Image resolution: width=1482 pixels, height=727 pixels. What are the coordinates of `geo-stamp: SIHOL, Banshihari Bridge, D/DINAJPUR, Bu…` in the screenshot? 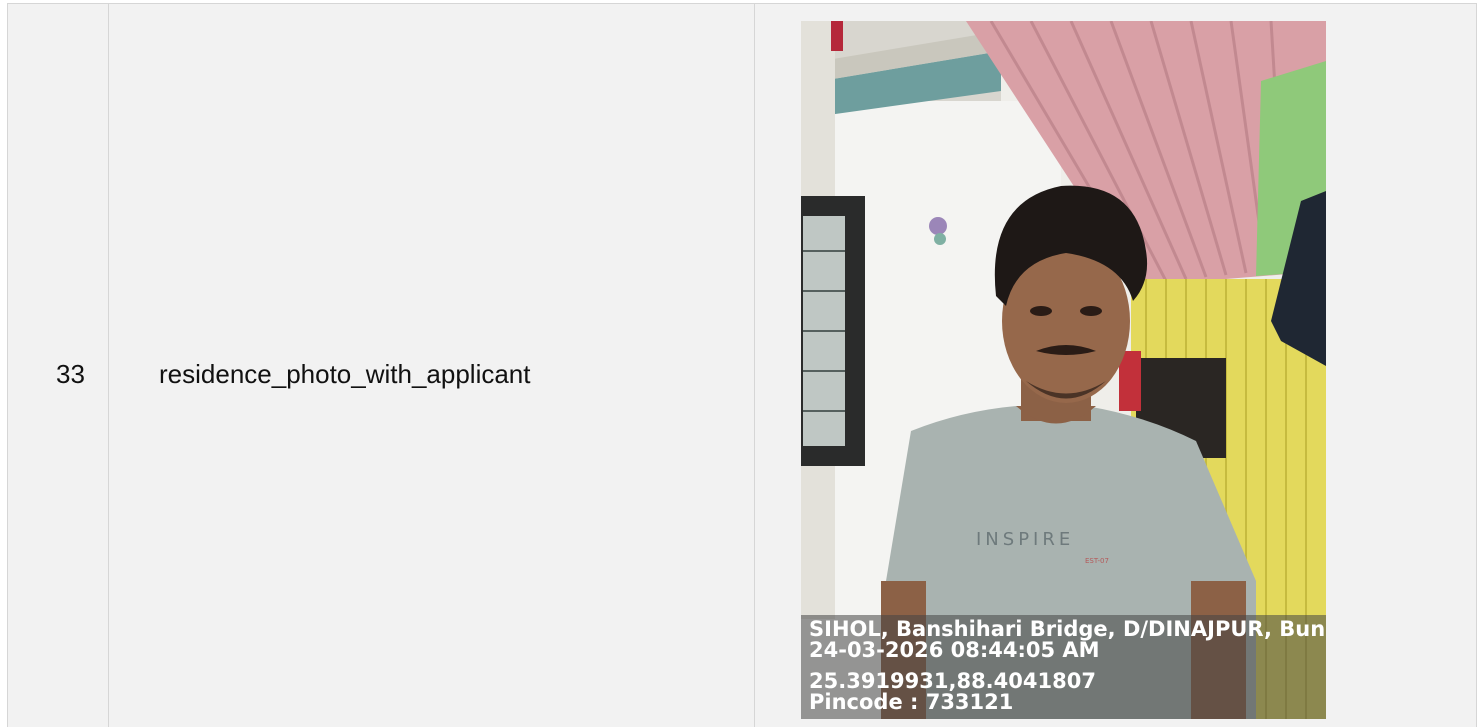 It's located at (1063, 667).